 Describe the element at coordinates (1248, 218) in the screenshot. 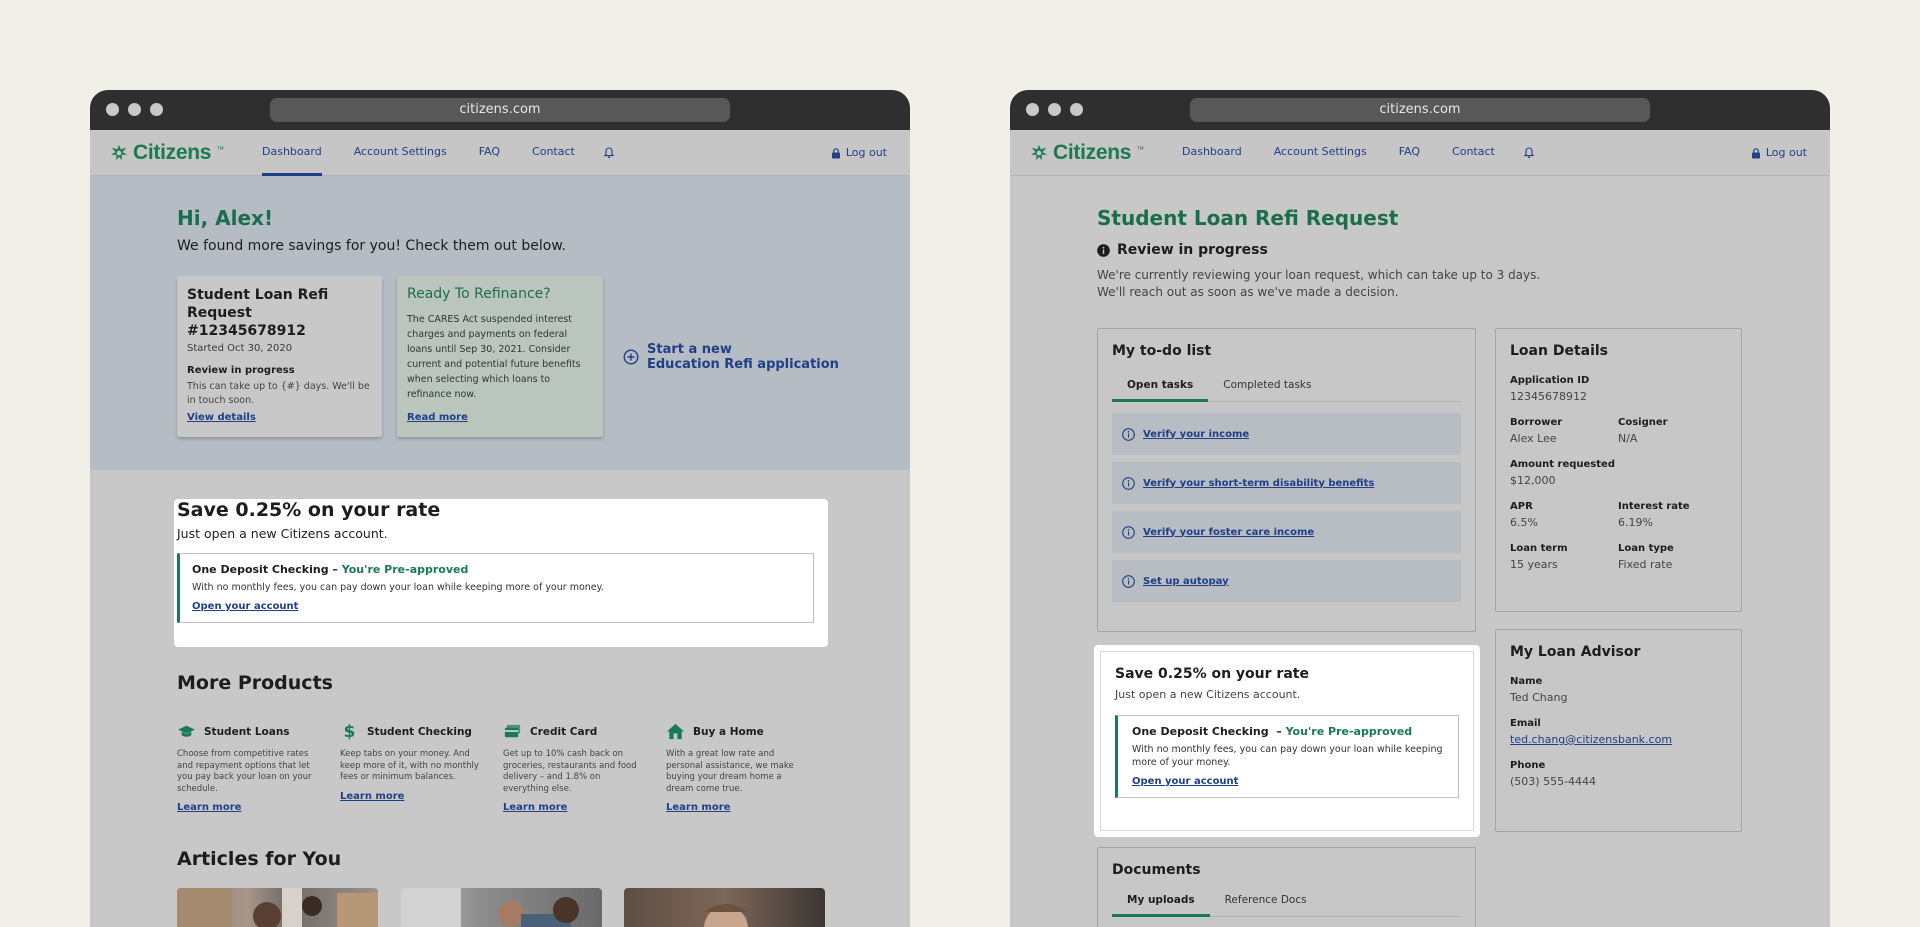

I see `page-title: Student Loan Refi Request` at that location.